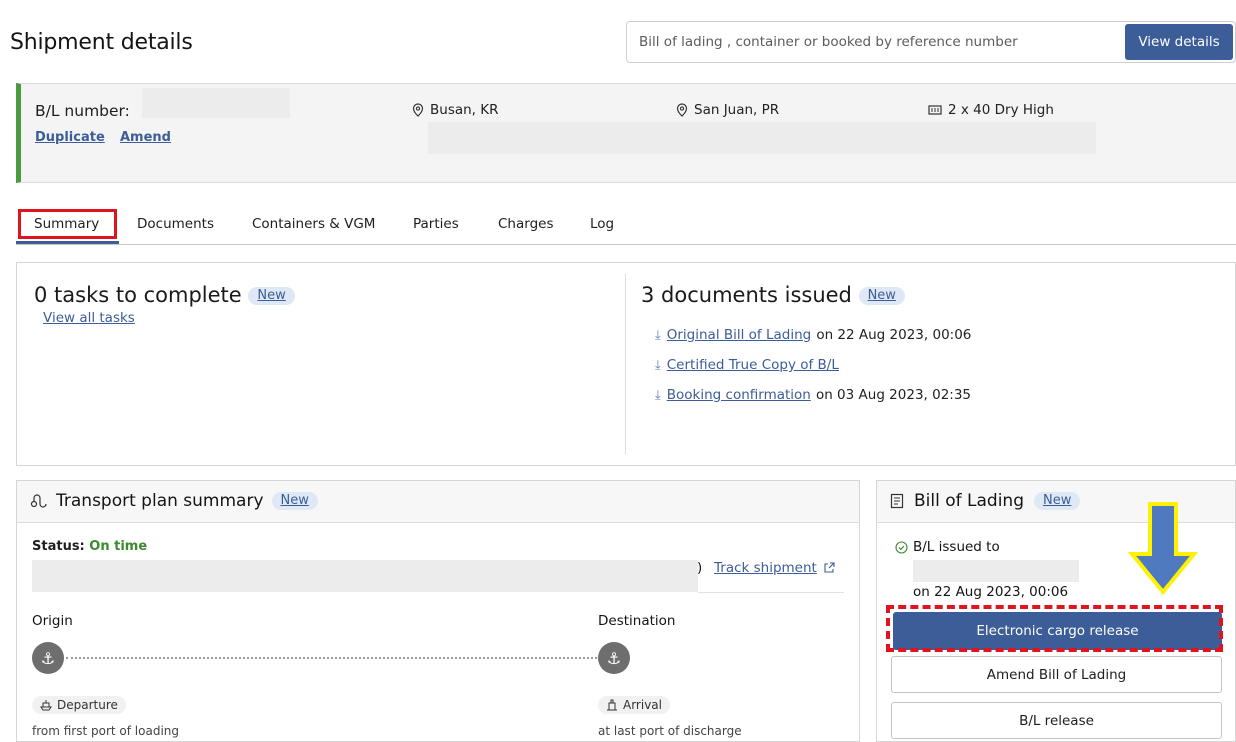 This screenshot has width=1236, height=742. What do you see at coordinates (894, 335) in the screenshot?
I see `document-date: on 22 Aug 2023, 00:06` at bounding box center [894, 335].